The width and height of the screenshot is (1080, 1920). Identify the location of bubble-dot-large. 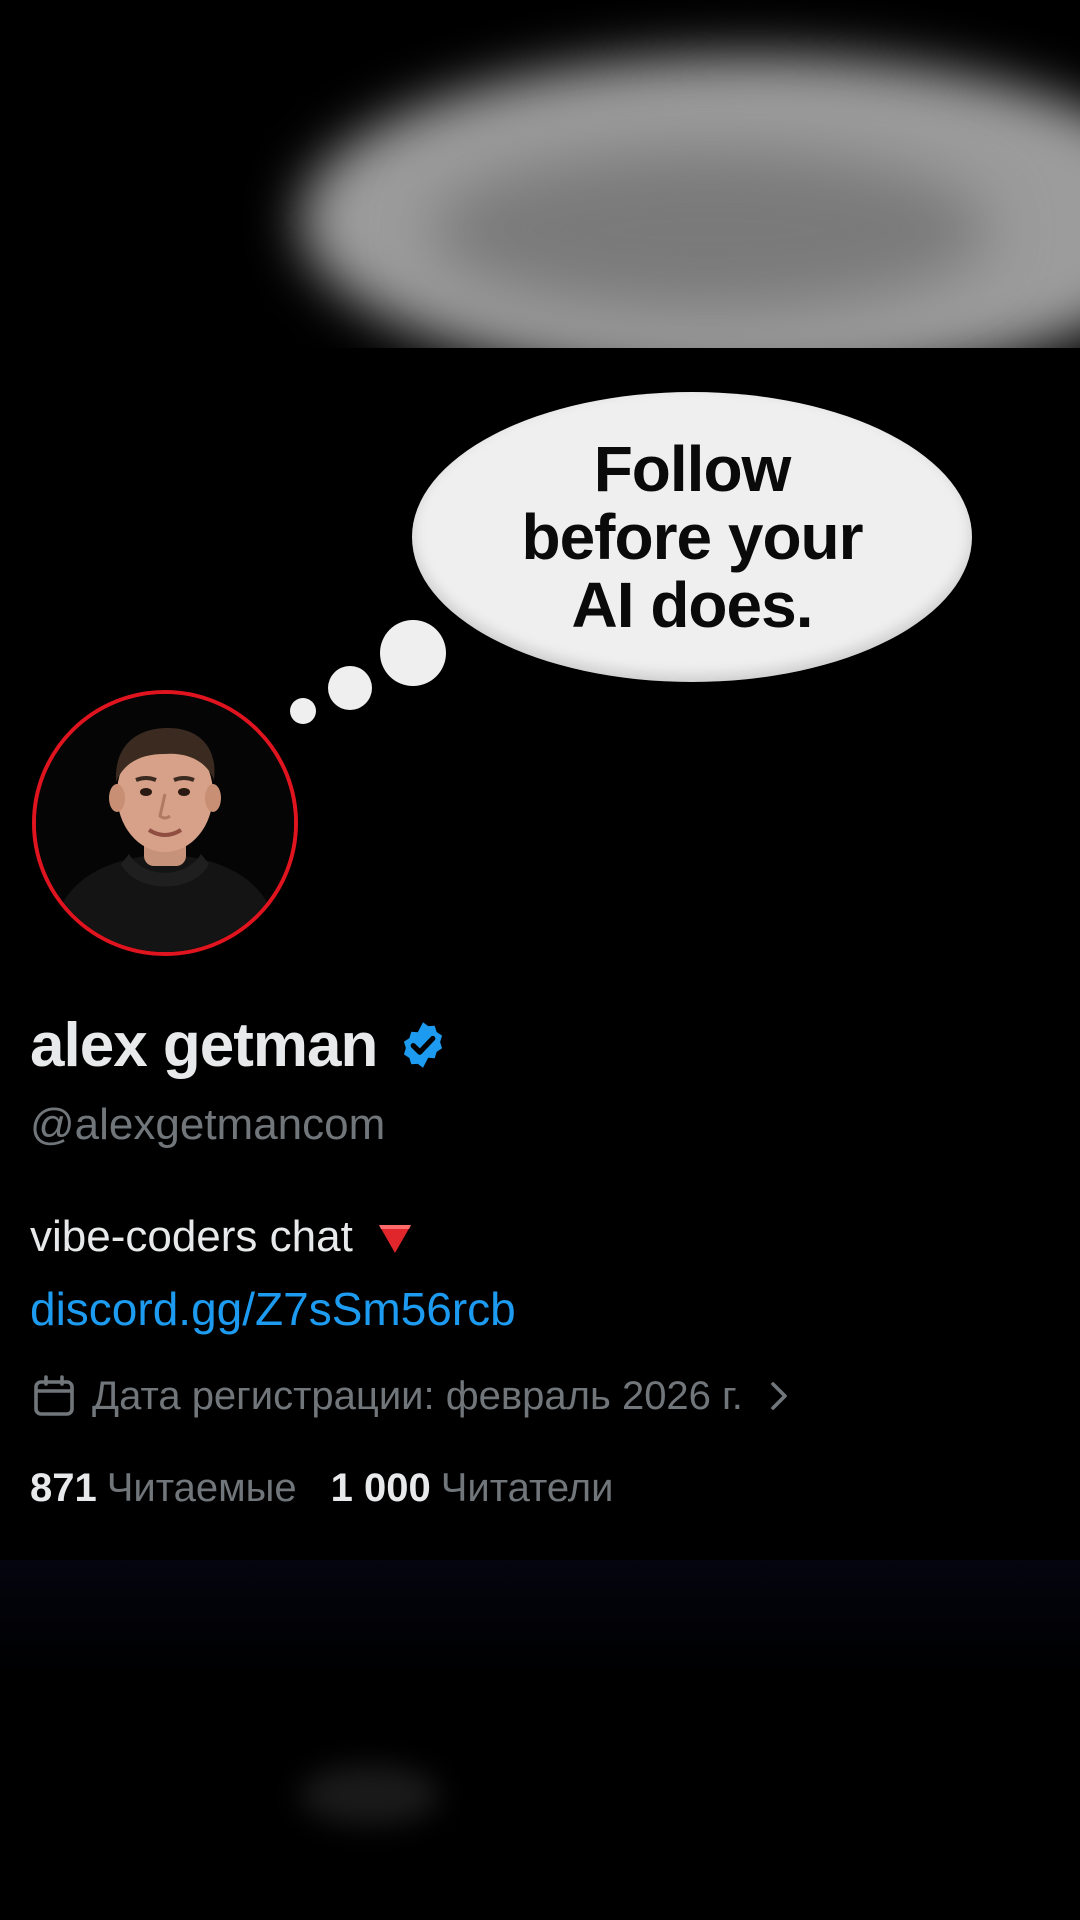
(413, 653).